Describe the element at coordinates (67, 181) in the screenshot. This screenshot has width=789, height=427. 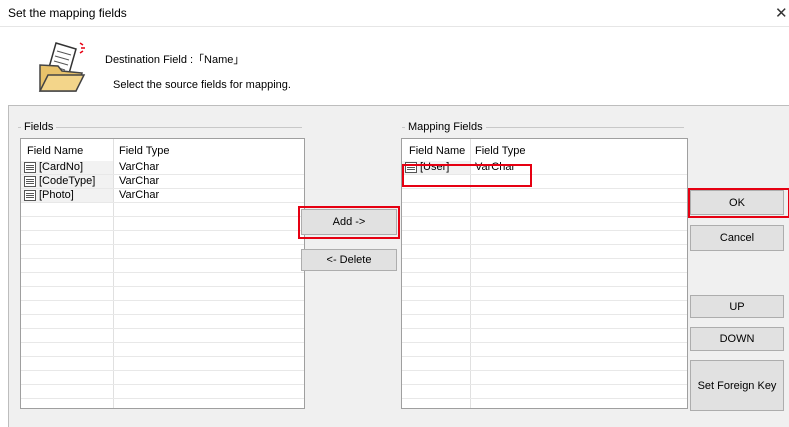
I see `field-name-cell: [CodeType]` at that location.